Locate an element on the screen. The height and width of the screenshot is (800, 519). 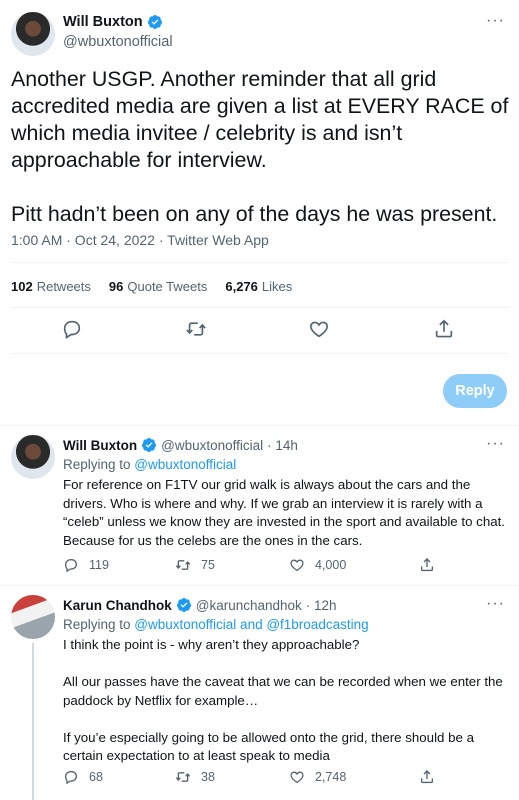
tweet-stats: 102 Retweets 96 Quote Tweets 6,276 Likes is located at coordinates (151, 286).